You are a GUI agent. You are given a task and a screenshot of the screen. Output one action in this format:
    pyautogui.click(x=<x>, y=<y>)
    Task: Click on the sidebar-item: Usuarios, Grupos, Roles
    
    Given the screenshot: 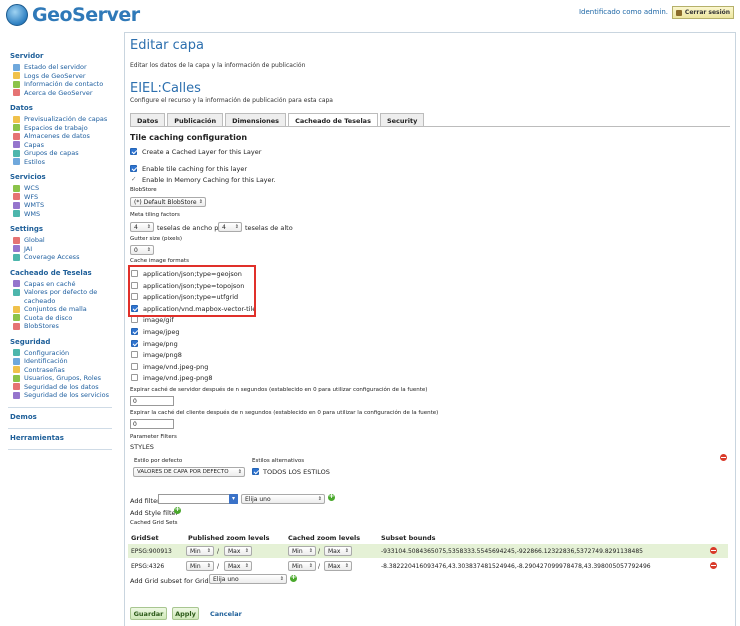 What is the action you would take?
    pyautogui.click(x=65, y=378)
    